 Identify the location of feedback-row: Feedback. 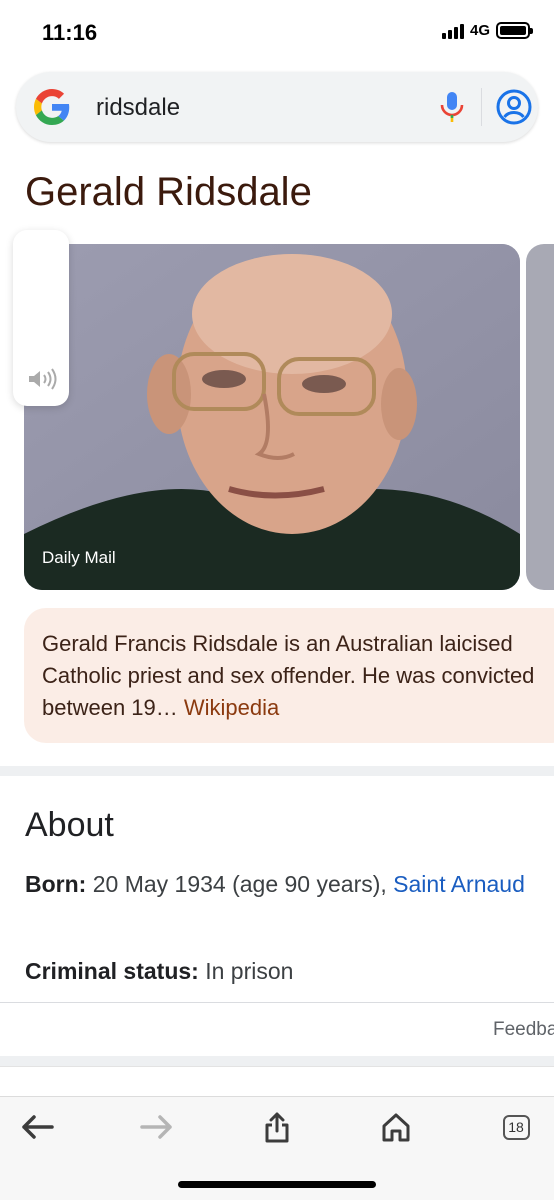
(277, 1028).